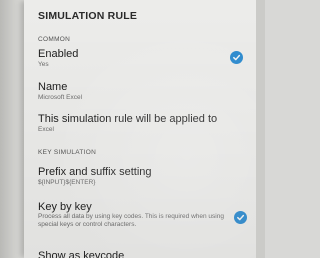  What do you see at coordinates (67, 182) in the screenshot?
I see `setting-prefix-suffix-value: ${INPUT}${ENTER}` at bounding box center [67, 182].